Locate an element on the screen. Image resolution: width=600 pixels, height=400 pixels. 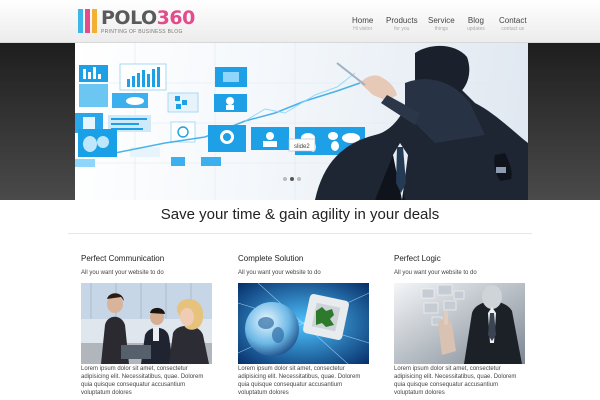
nav-item-blog: Blog updates is located at coordinates (476, 24).